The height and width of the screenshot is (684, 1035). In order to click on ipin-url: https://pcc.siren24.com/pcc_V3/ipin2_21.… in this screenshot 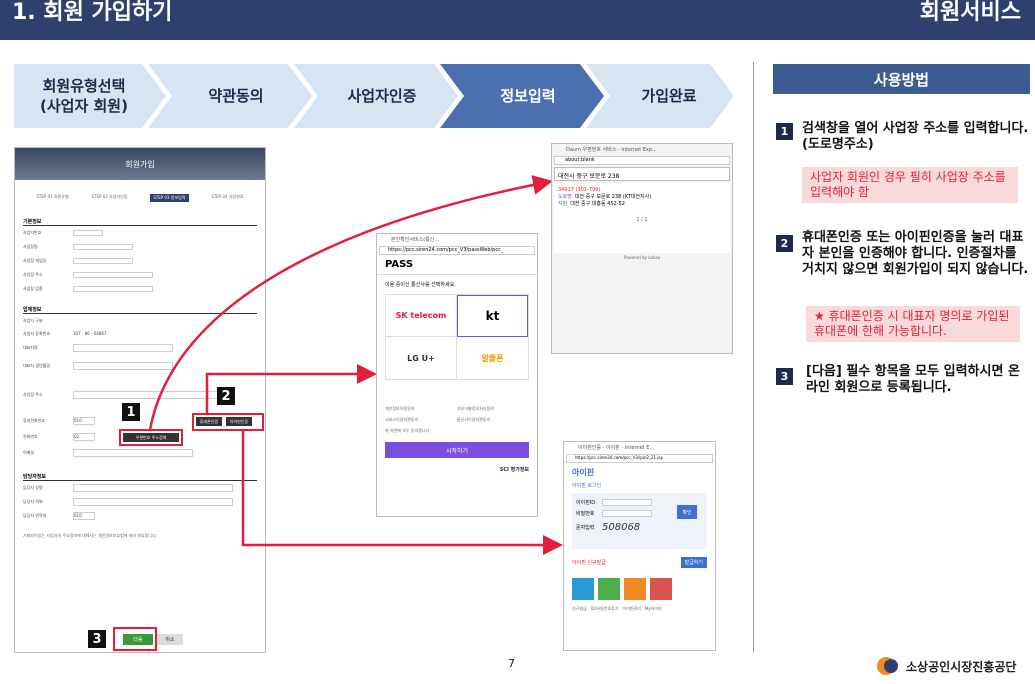, I will do `click(639, 458)`.